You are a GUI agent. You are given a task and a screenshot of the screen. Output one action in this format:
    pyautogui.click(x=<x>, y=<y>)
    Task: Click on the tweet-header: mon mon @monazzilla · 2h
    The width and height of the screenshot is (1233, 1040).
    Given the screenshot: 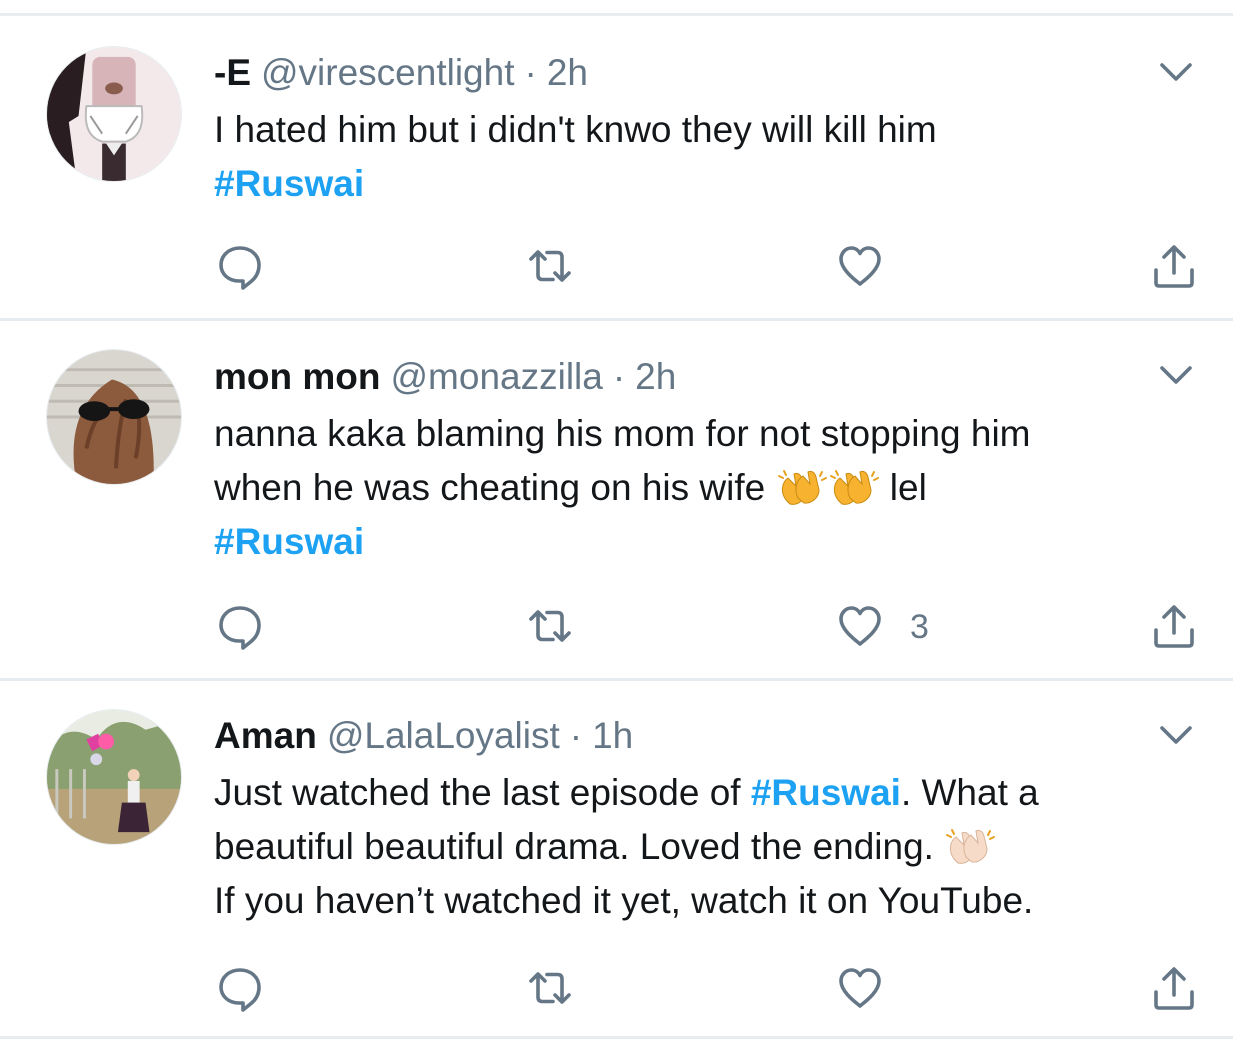 What is the action you would take?
    pyautogui.click(x=709, y=377)
    